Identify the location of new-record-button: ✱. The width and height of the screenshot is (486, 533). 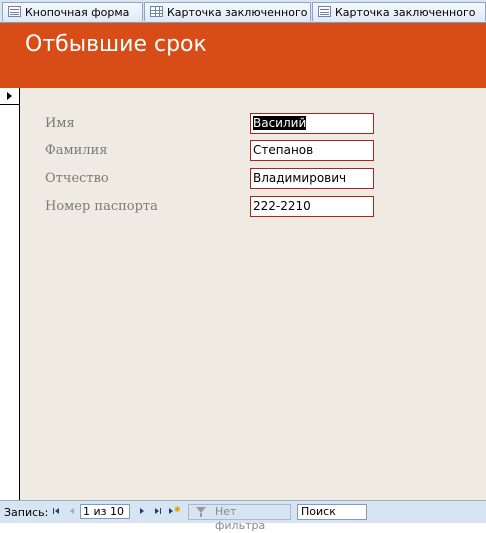
(175, 510).